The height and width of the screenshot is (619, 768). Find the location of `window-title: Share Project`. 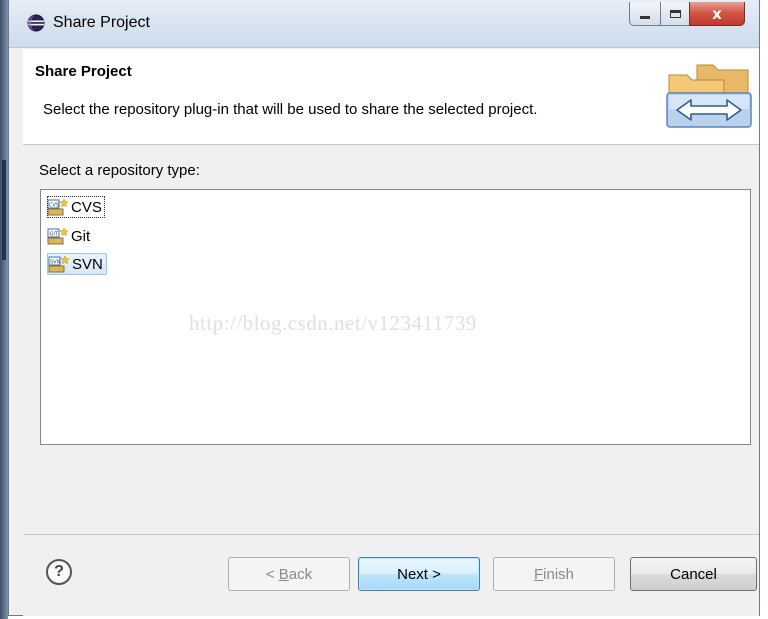

window-title: Share Project is located at coordinates (101, 22).